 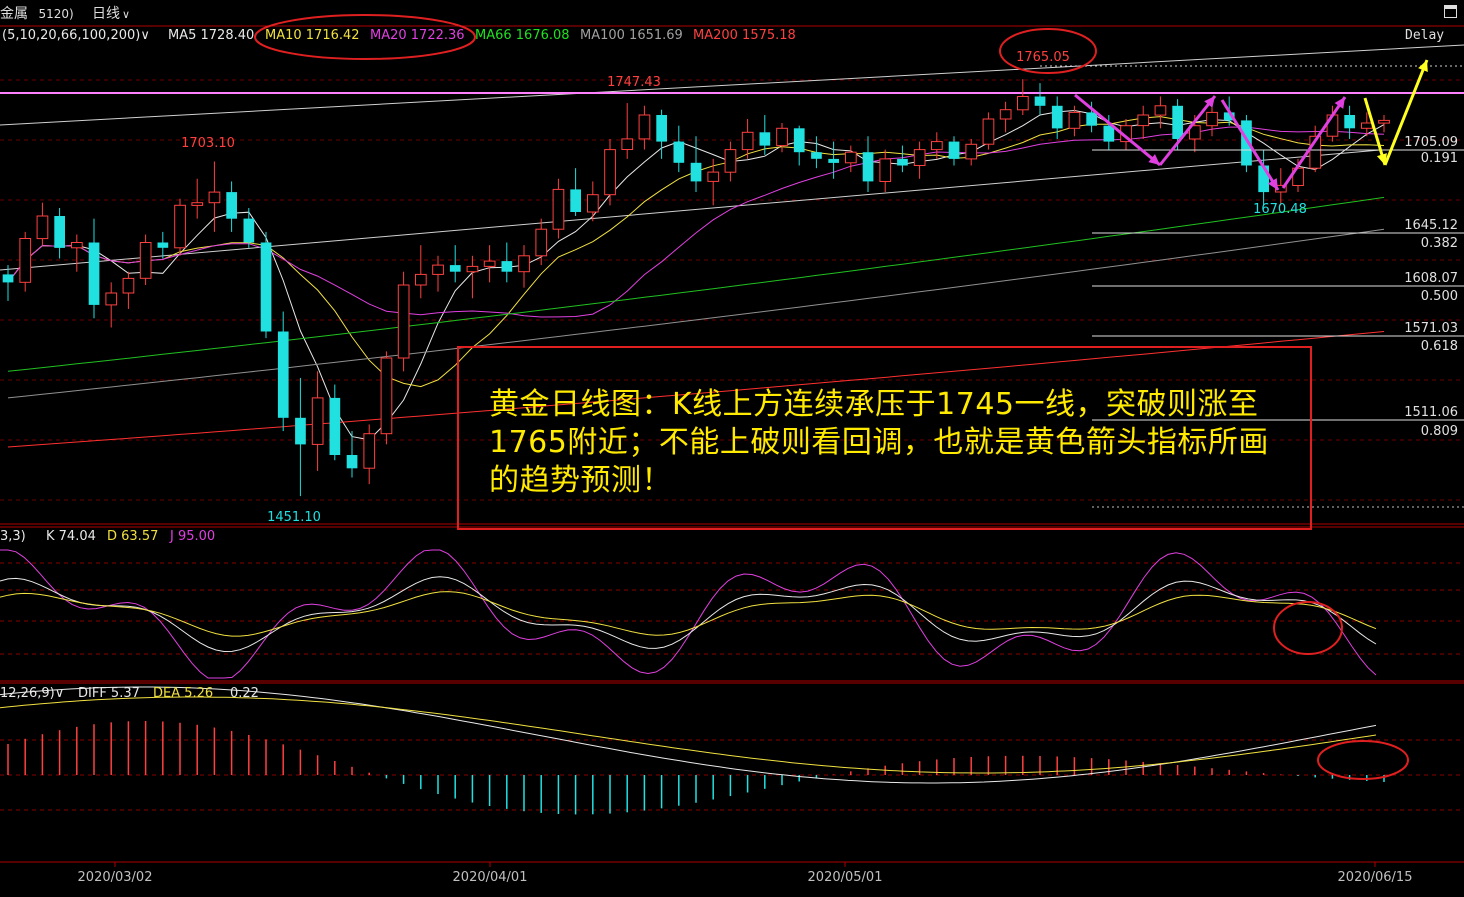 What do you see at coordinates (1439, 158) in the screenshot?
I see `fib-ratio: 0.191` at bounding box center [1439, 158].